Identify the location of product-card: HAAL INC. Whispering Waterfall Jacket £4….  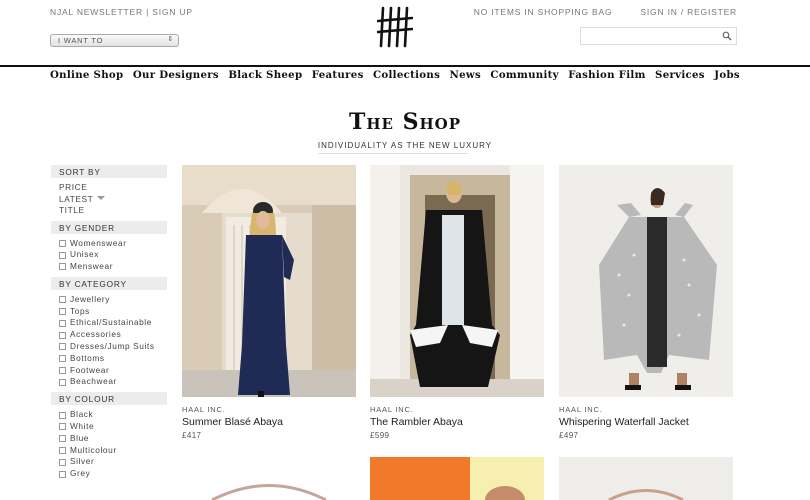
(646, 302).